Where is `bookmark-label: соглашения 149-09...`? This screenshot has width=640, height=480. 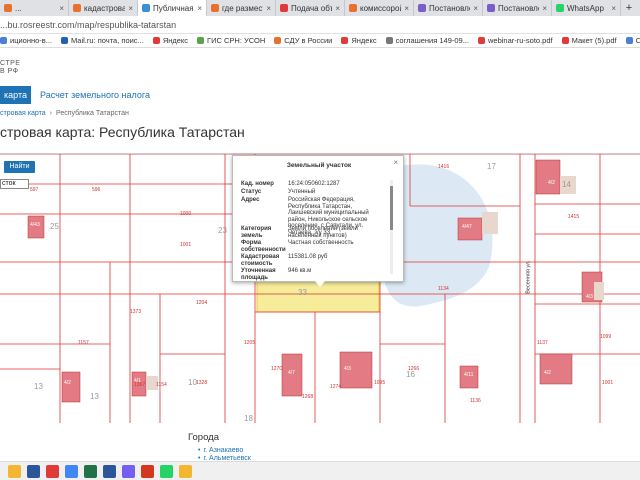 bookmark-label: соглашения 149-09... is located at coordinates (432, 40).